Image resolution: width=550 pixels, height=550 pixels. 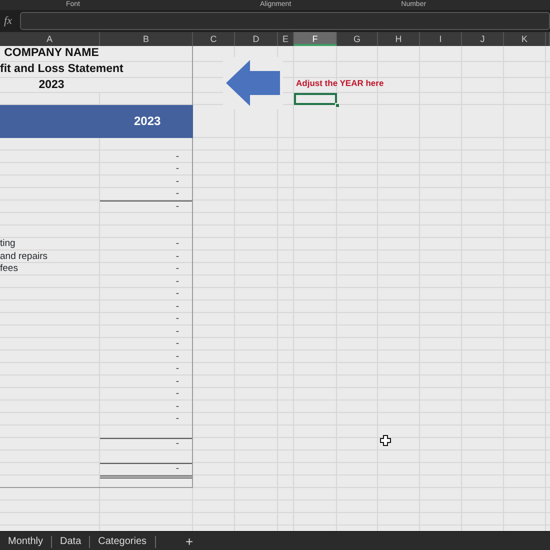 I want to click on selected-cell, so click(x=315, y=99).